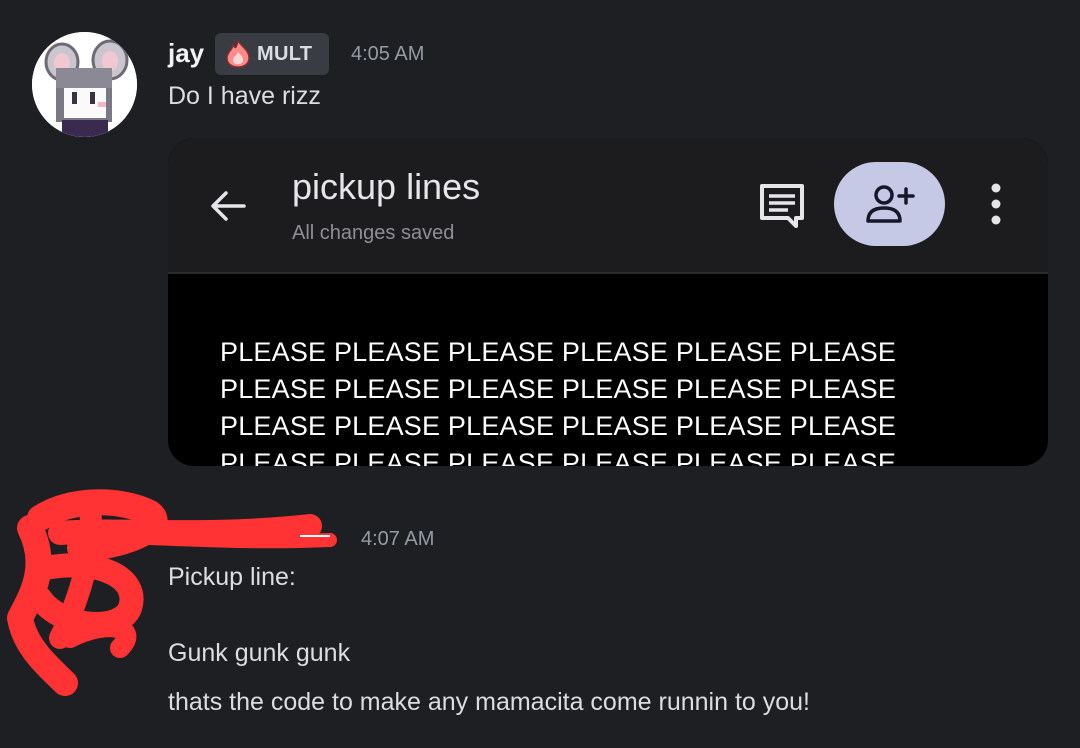 The image size is (1080, 748). I want to click on server-tag: MULT, so click(272, 54).